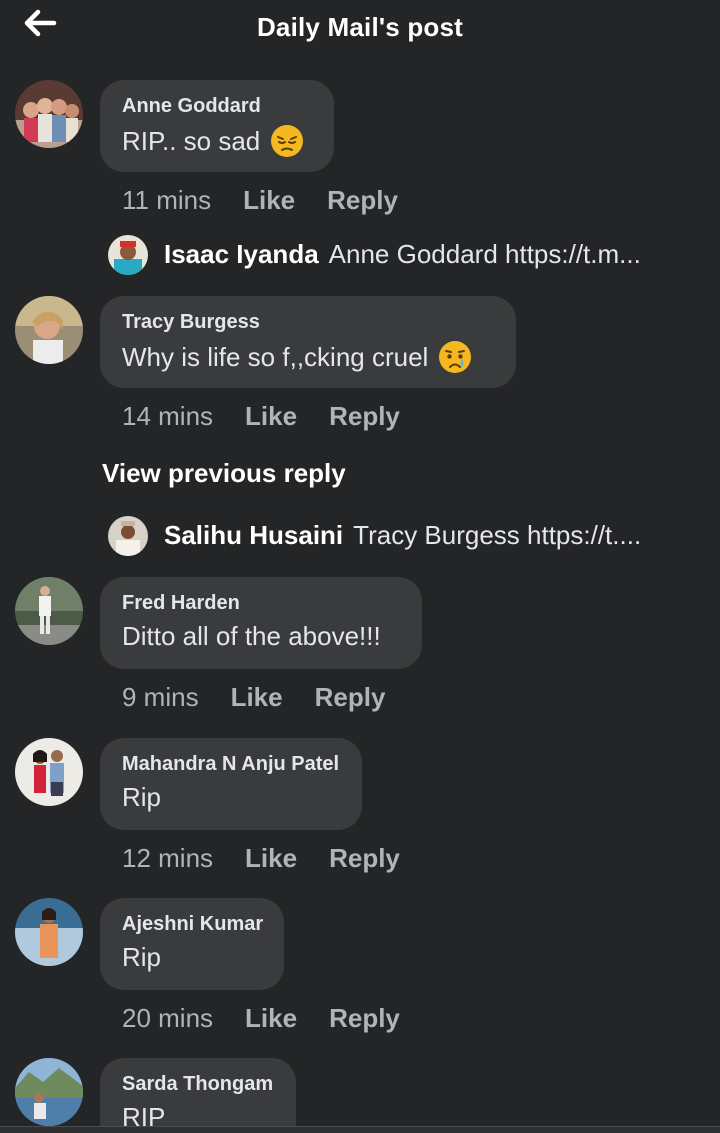  I want to click on comment-actions: 11 mins Like Reply, so click(260, 200).